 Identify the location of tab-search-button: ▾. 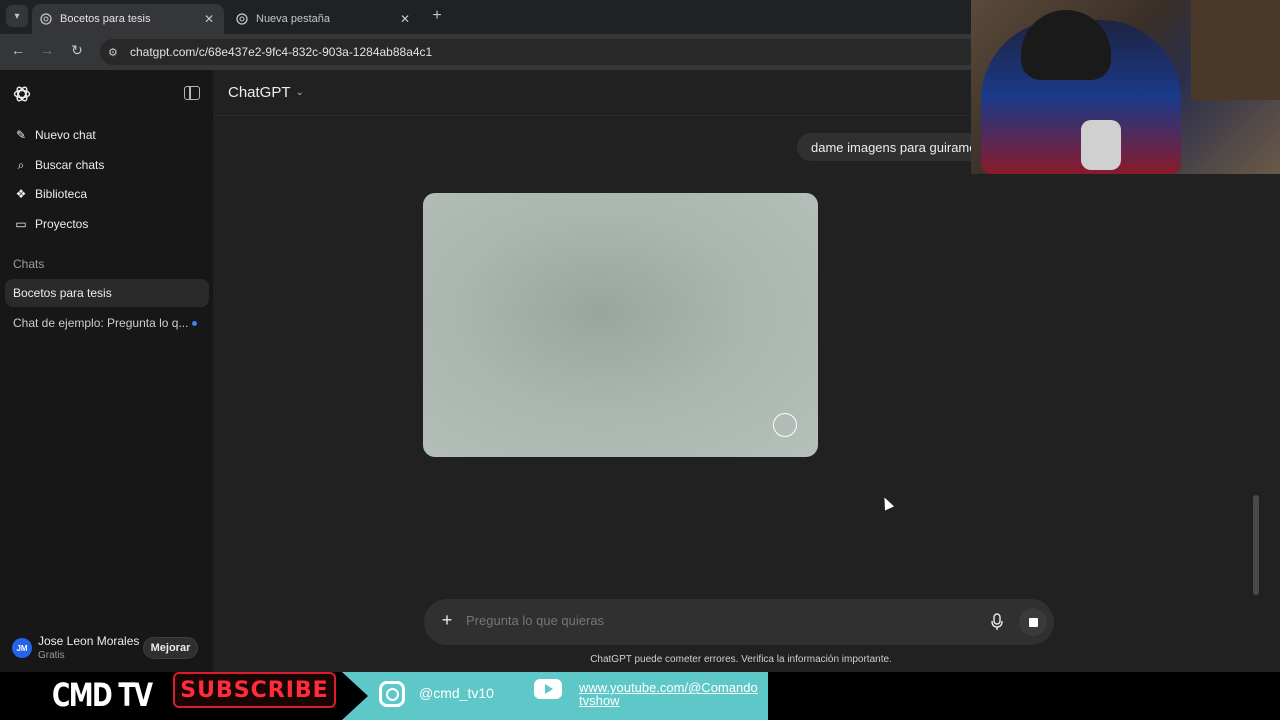
(17, 16).